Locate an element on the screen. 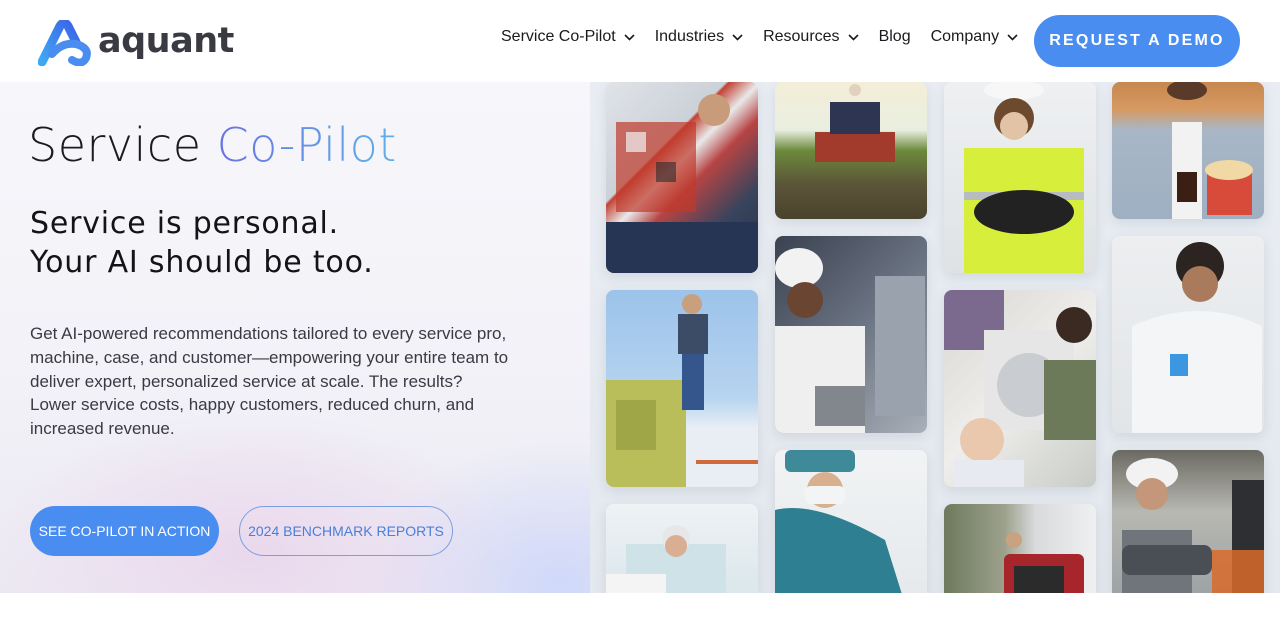 This screenshot has height=633, width=1280. nav-item-resources: Resources is located at coordinates (811, 37).